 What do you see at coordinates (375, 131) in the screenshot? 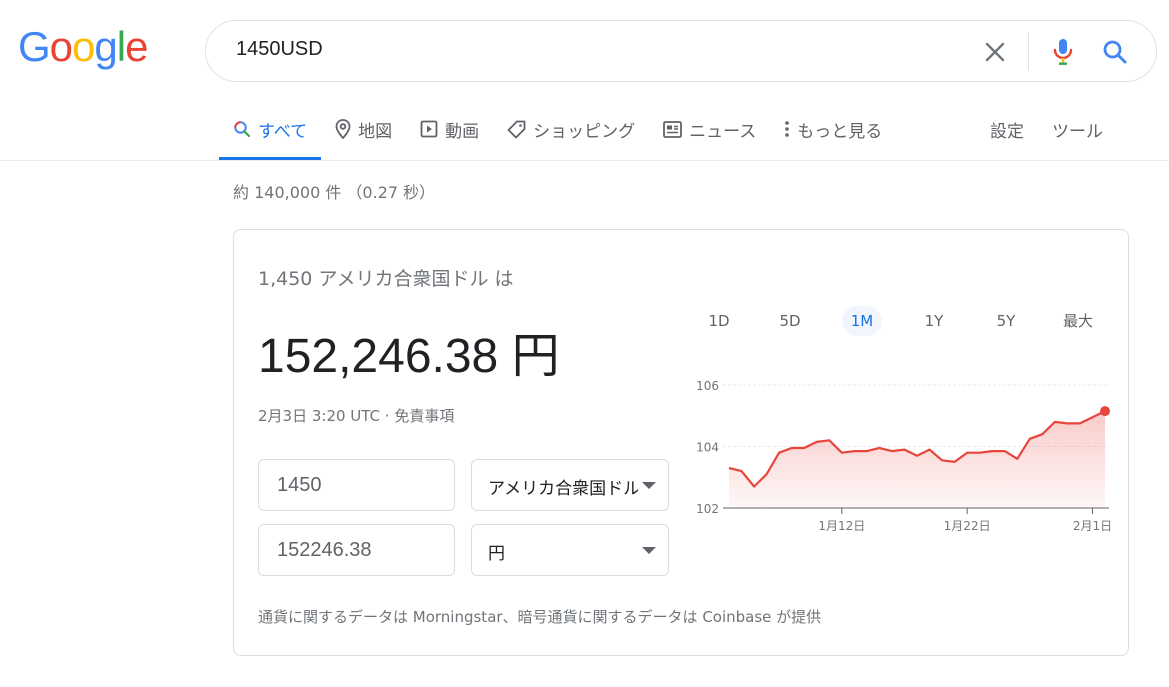
I see `tab-label: 地図` at bounding box center [375, 131].